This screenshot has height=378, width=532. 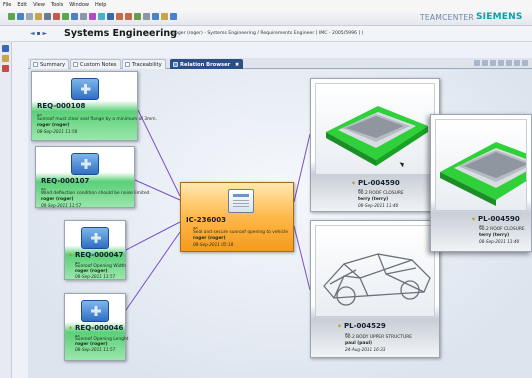 What do you see at coordinates (128, 16) in the screenshot?
I see `redo-icon` at bounding box center [128, 16].